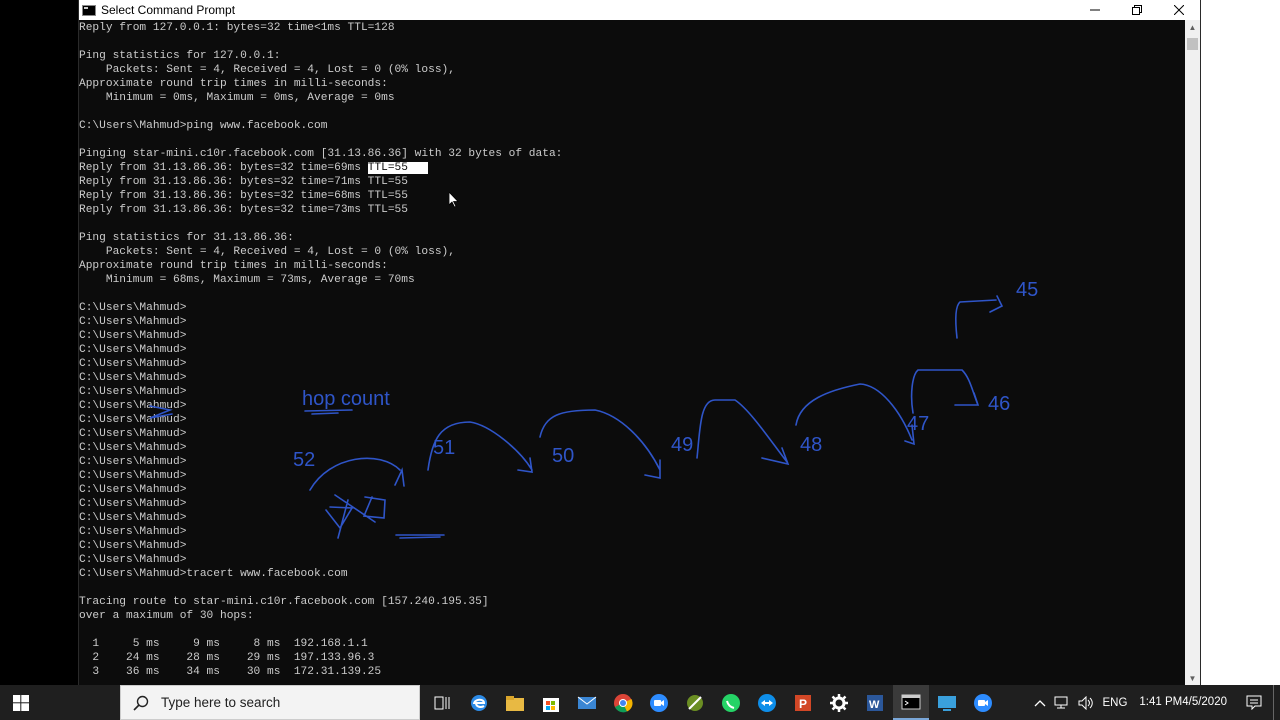 The height and width of the screenshot is (720, 1280). I want to click on notification-icon, so click(1254, 702).